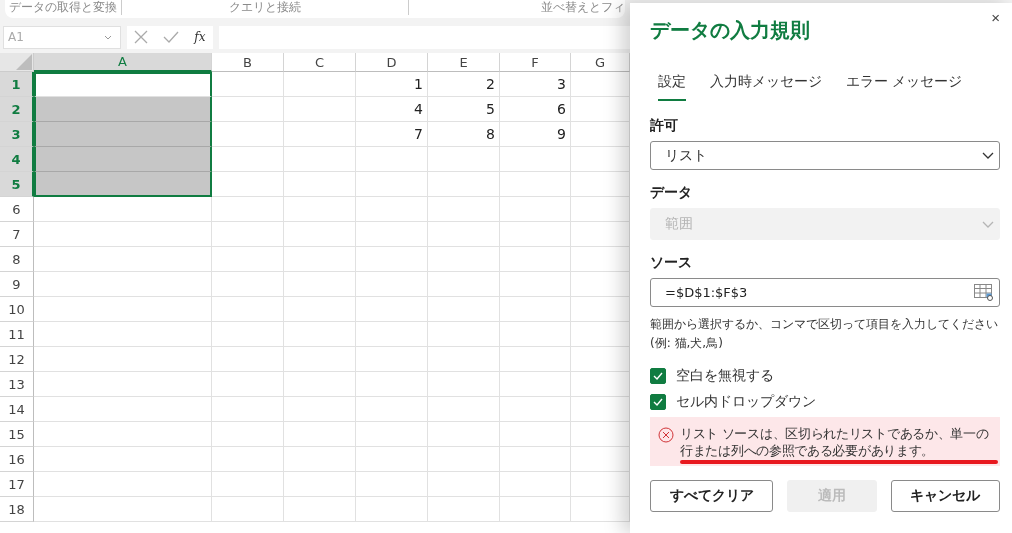 The width and height of the screenshot is (1012, 533). I want to click on error-icon, so click(666, 435).